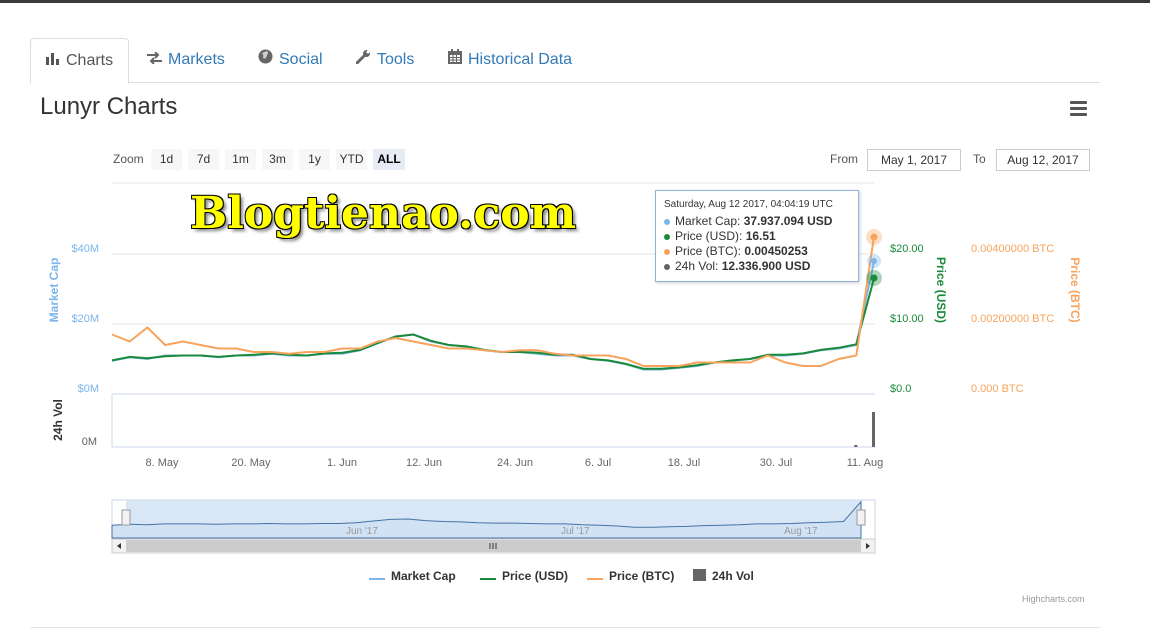 The width and height of the screenshot is (1150, 636). Describe the element at coordinates (1075, 289) in the screenshot. I see `y-axis-title-price-btc: Price (BTC)` at that location.